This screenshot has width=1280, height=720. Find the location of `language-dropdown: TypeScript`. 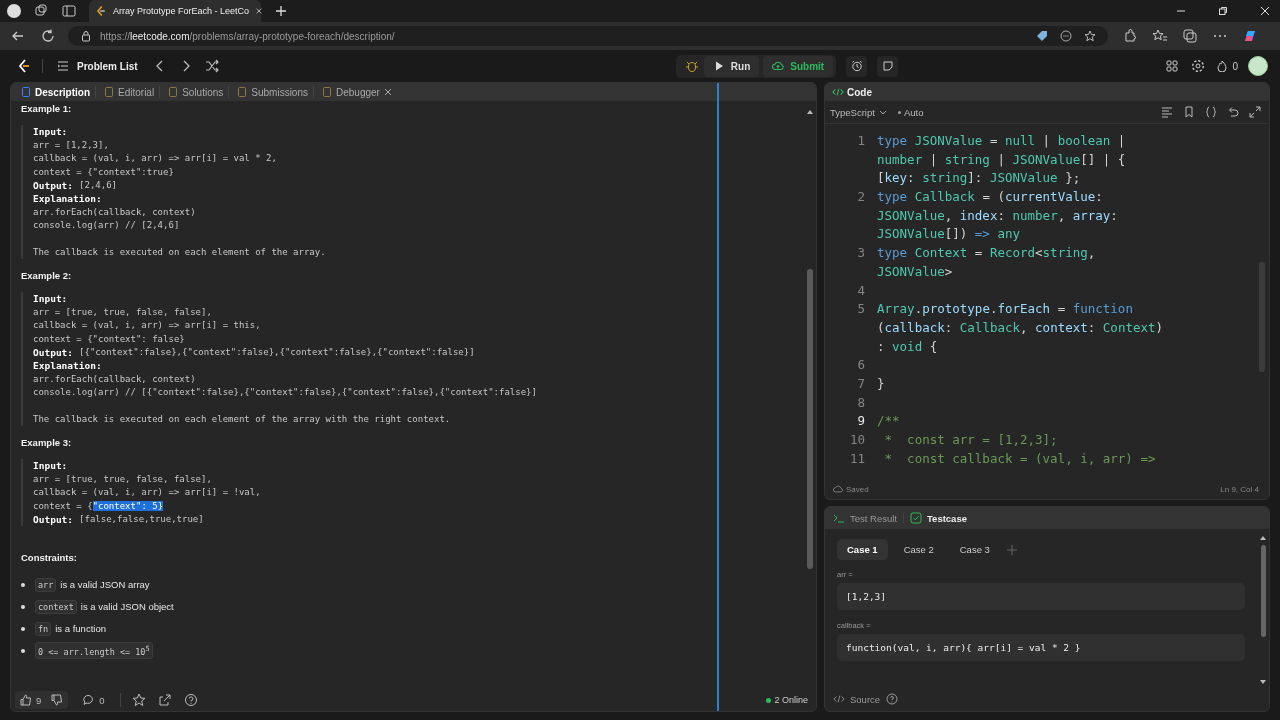

language-dropdown: TypeScript is located at coordinates (859, 112).